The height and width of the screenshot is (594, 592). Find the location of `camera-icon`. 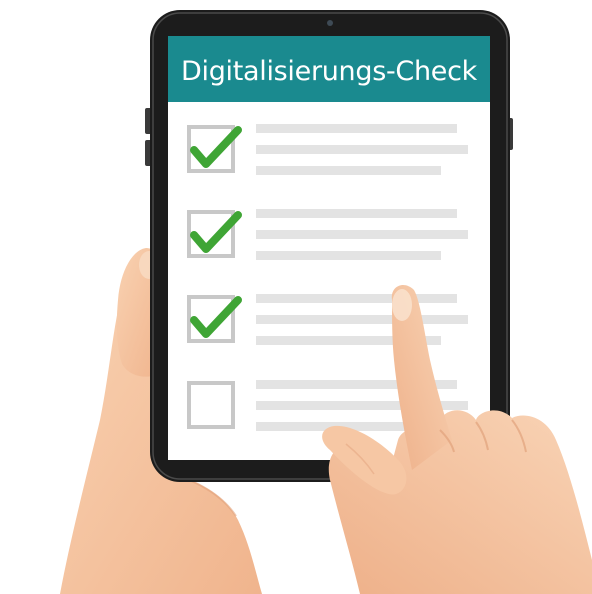

camera-icon is located at coordinates (330, 23).